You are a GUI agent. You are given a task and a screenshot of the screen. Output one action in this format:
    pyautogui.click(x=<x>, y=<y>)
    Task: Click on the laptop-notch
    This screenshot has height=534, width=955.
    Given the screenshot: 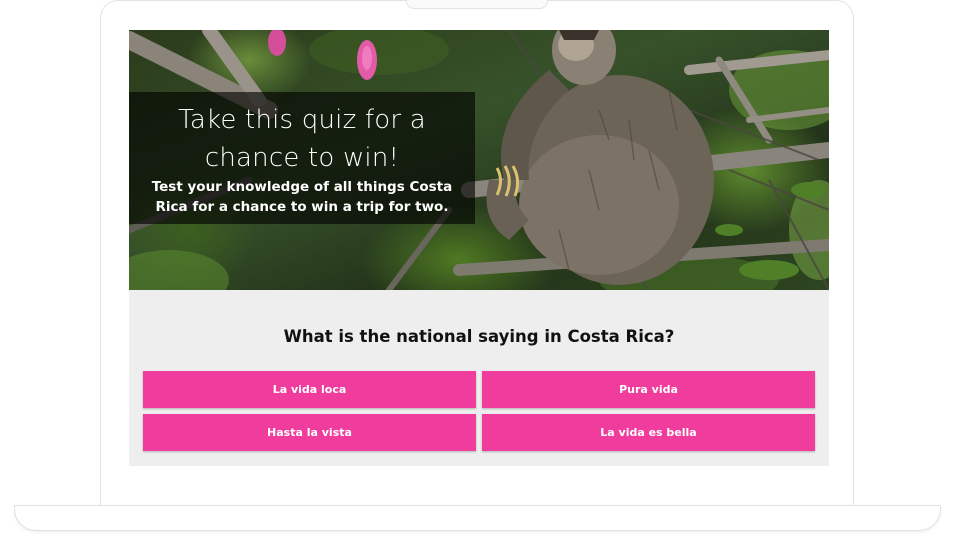 What is the action you would take?
    pyautogui.click(x=477, y=4)
    